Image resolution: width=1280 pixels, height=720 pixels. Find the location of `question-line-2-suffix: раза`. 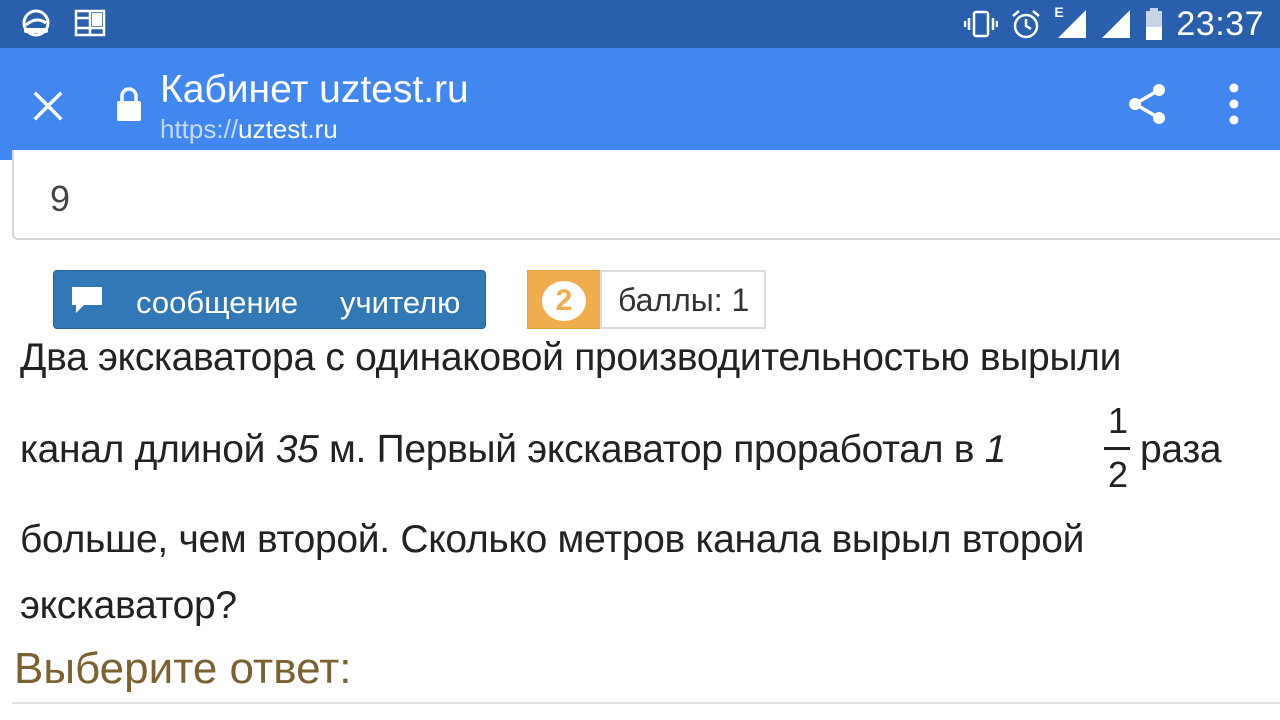

question-line-2-suffix: раза is located at coordinates (1181, 449).